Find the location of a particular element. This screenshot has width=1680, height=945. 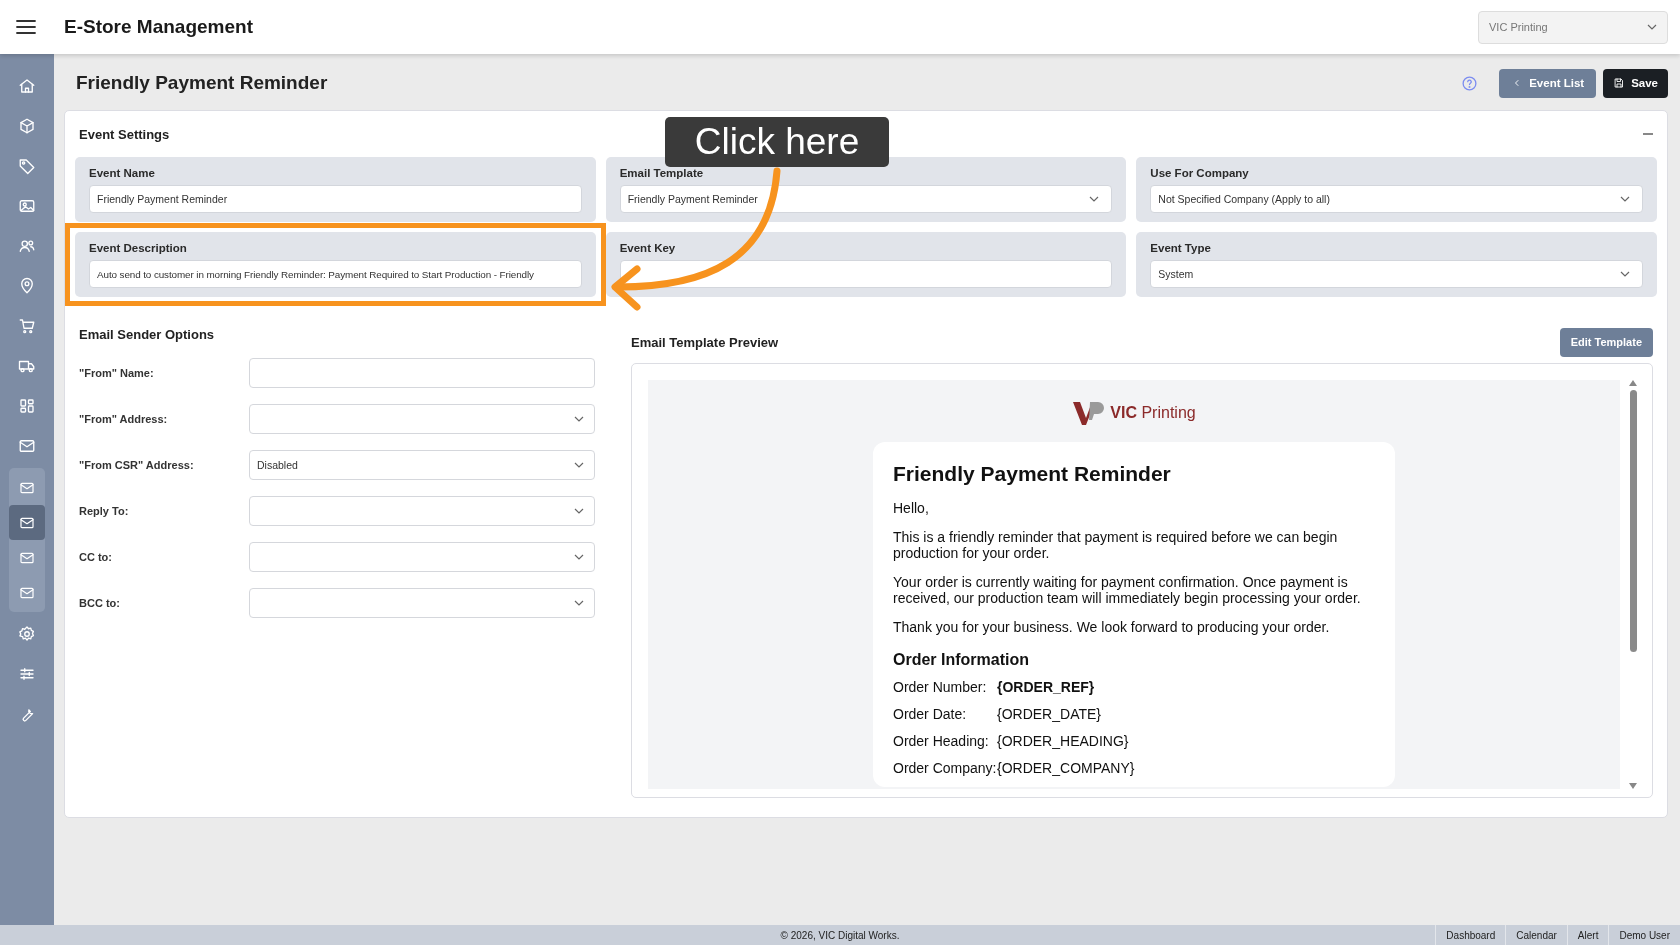

scroll-up-icon is located at coordinates (1633, 383).